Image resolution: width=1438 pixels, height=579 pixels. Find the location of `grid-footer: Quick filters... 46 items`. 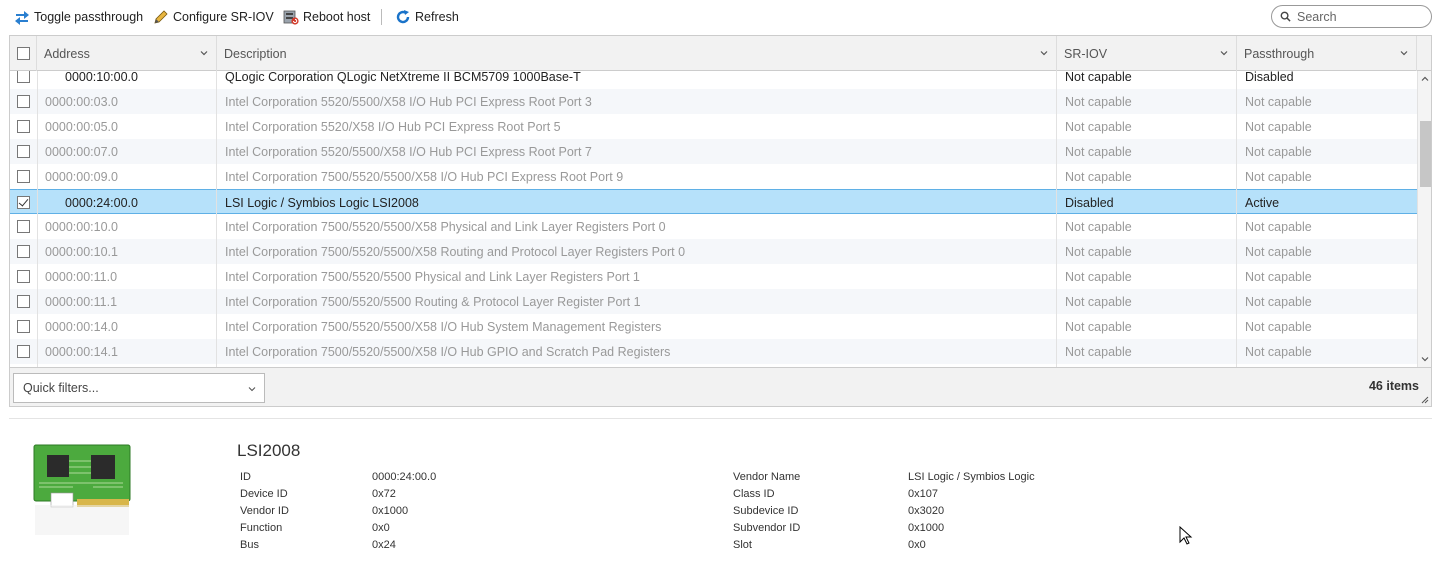

grid-footer: Quick filters... 46 items is located at coordinates (720, 386).